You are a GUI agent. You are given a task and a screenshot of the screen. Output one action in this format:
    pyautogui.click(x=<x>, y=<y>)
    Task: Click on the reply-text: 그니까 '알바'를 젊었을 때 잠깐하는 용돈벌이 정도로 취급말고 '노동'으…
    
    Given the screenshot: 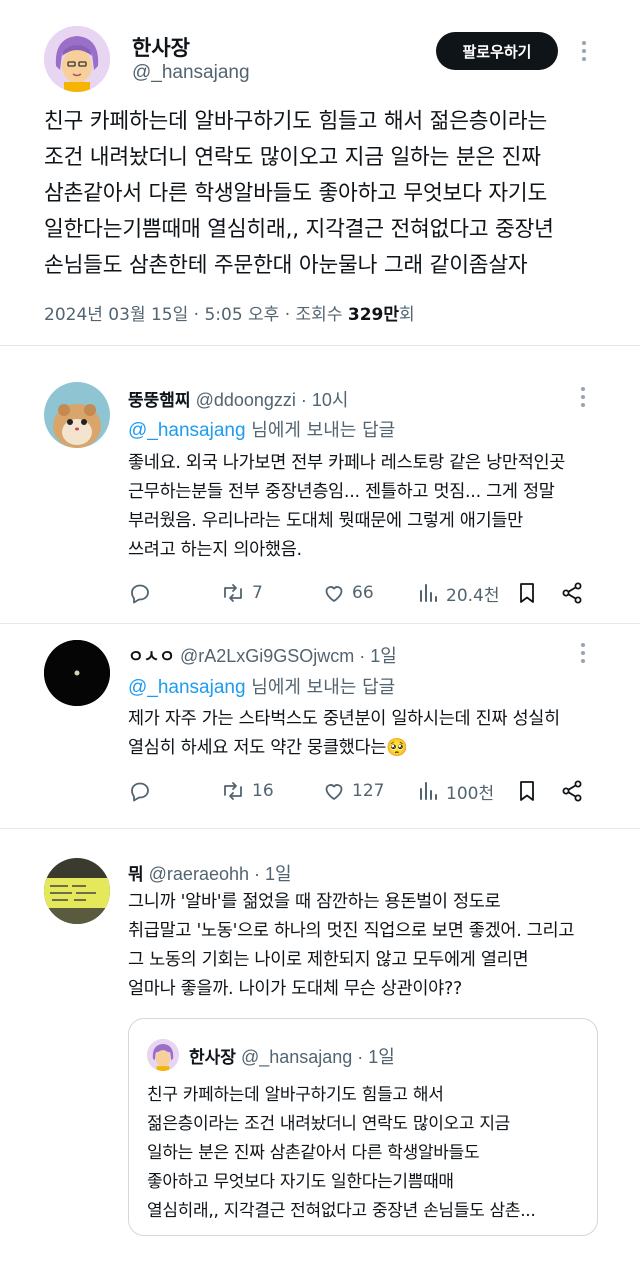 What is the action you would take?
    pyautogui.click(x=351, y=945)
    